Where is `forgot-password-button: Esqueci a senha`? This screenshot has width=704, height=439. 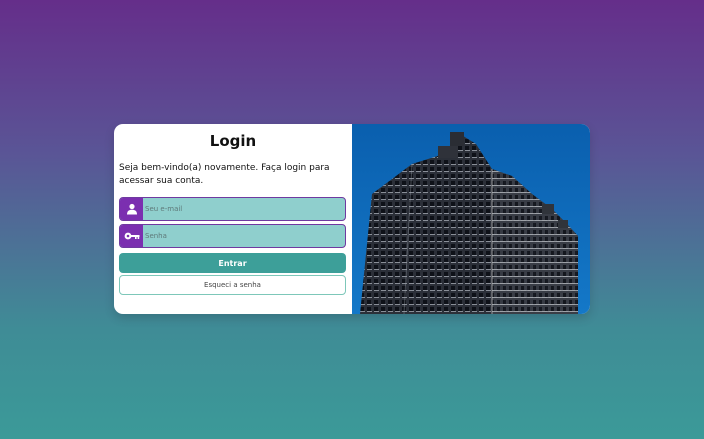
forgot-password-button: Esqueci a senha is located at coordinates (232, 285).